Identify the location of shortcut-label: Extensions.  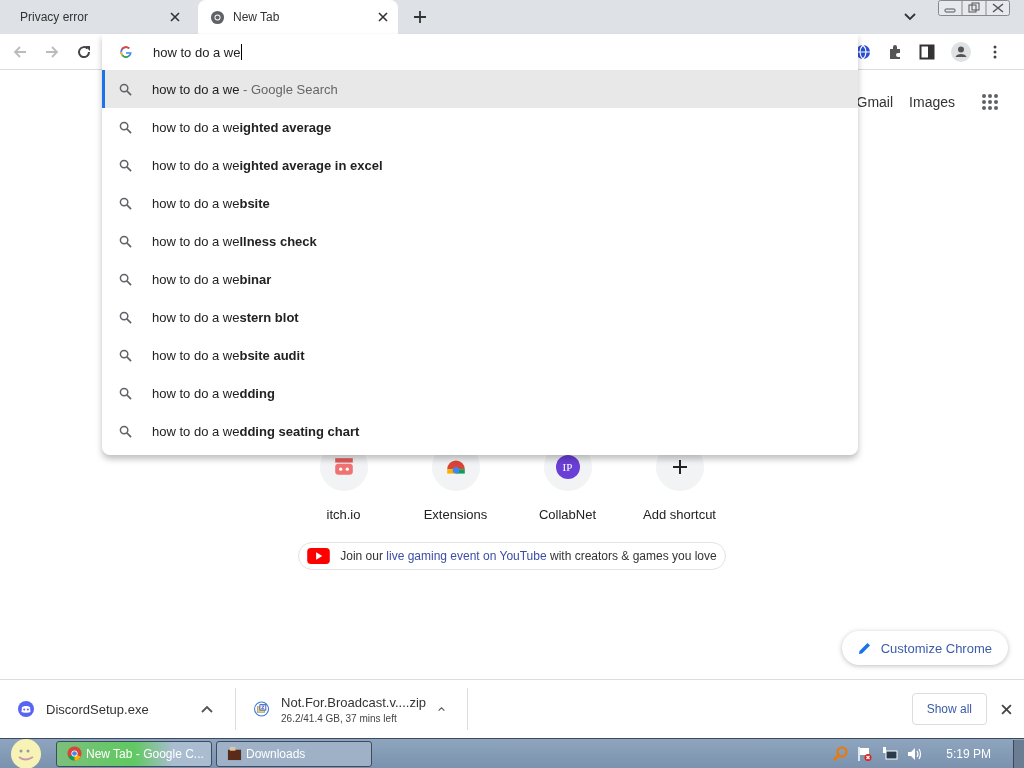
(455, 514).